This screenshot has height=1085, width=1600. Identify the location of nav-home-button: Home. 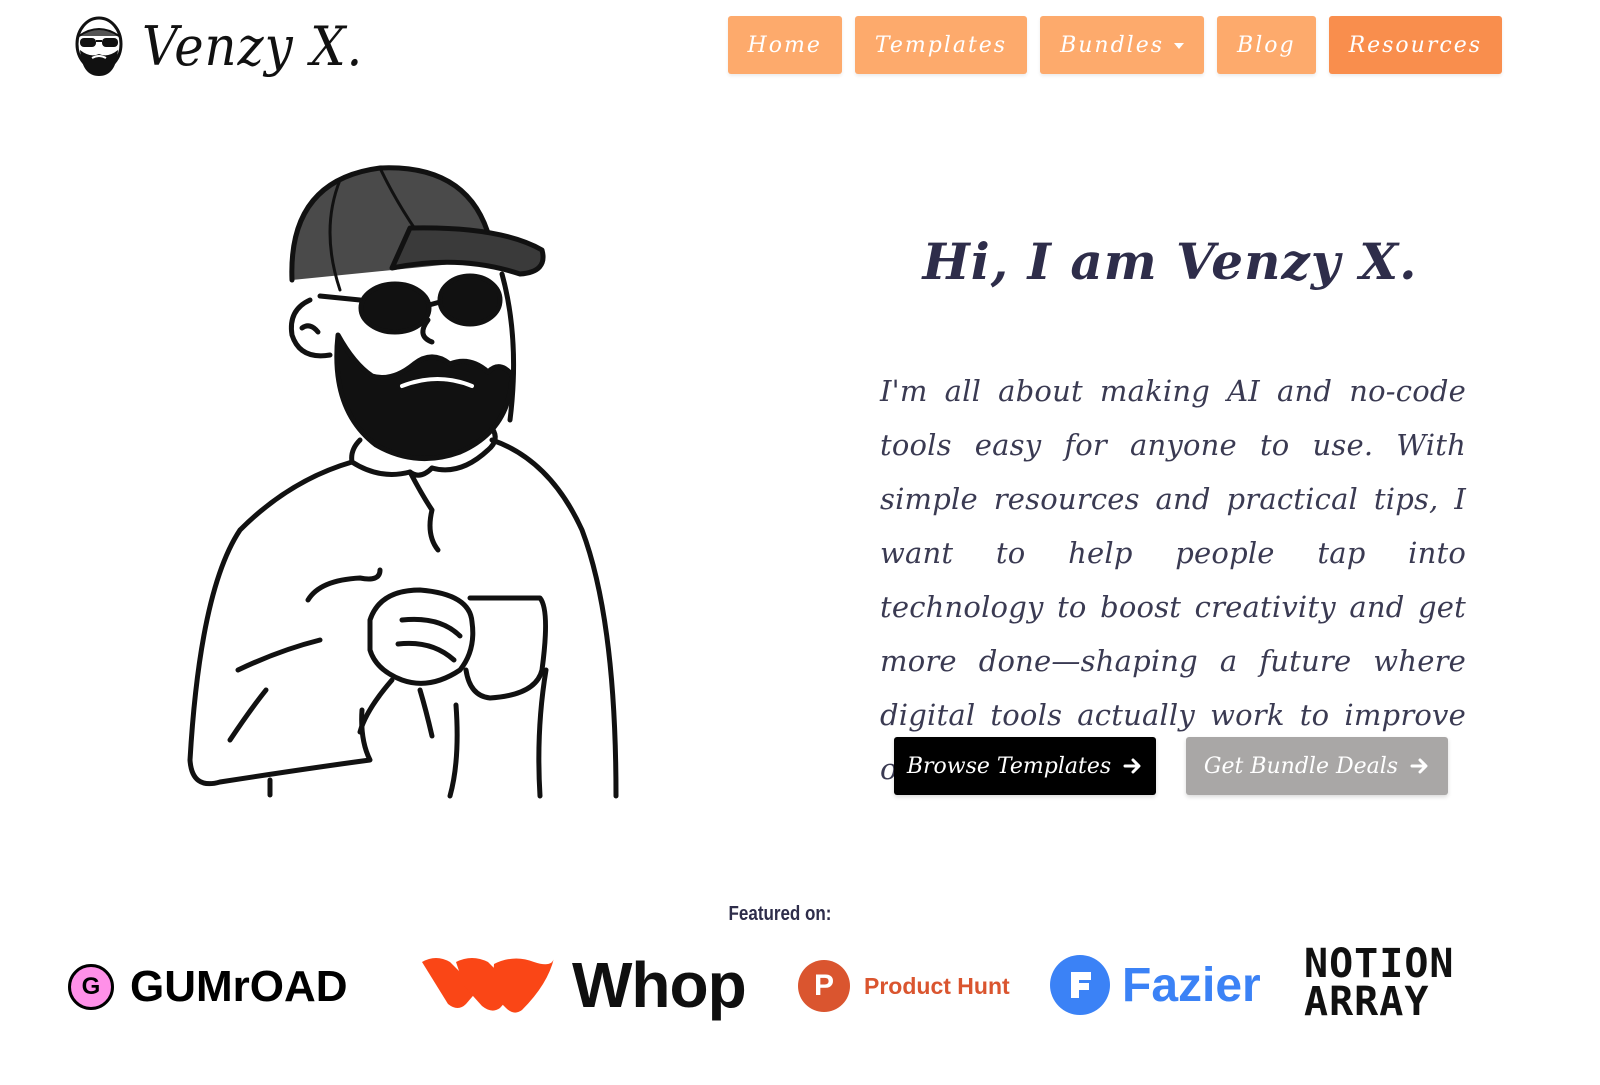
(784, 45).